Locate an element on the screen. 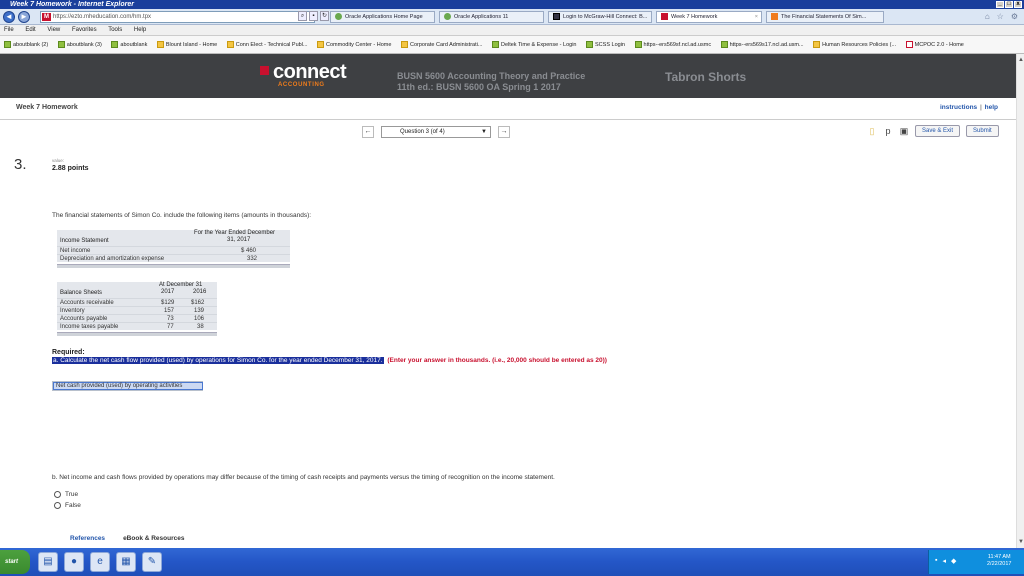  calculator-icon: ▦ is located at coordinates (126, 562).